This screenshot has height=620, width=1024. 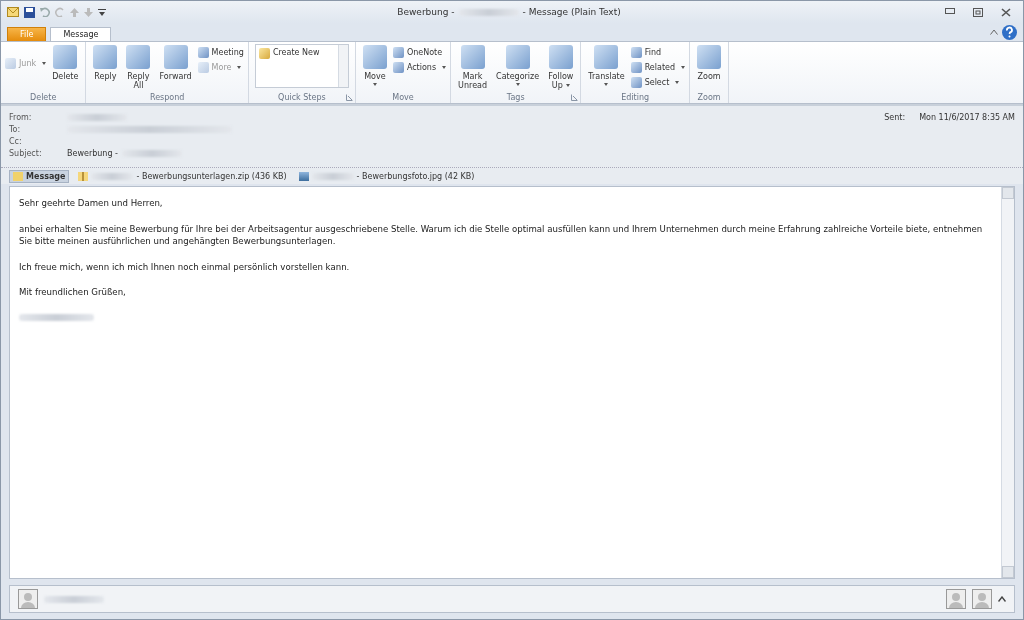 What do you see at coordinates (45, 12) in the screenshot?
I see `undo-icon` at bounding box center [45, 12].